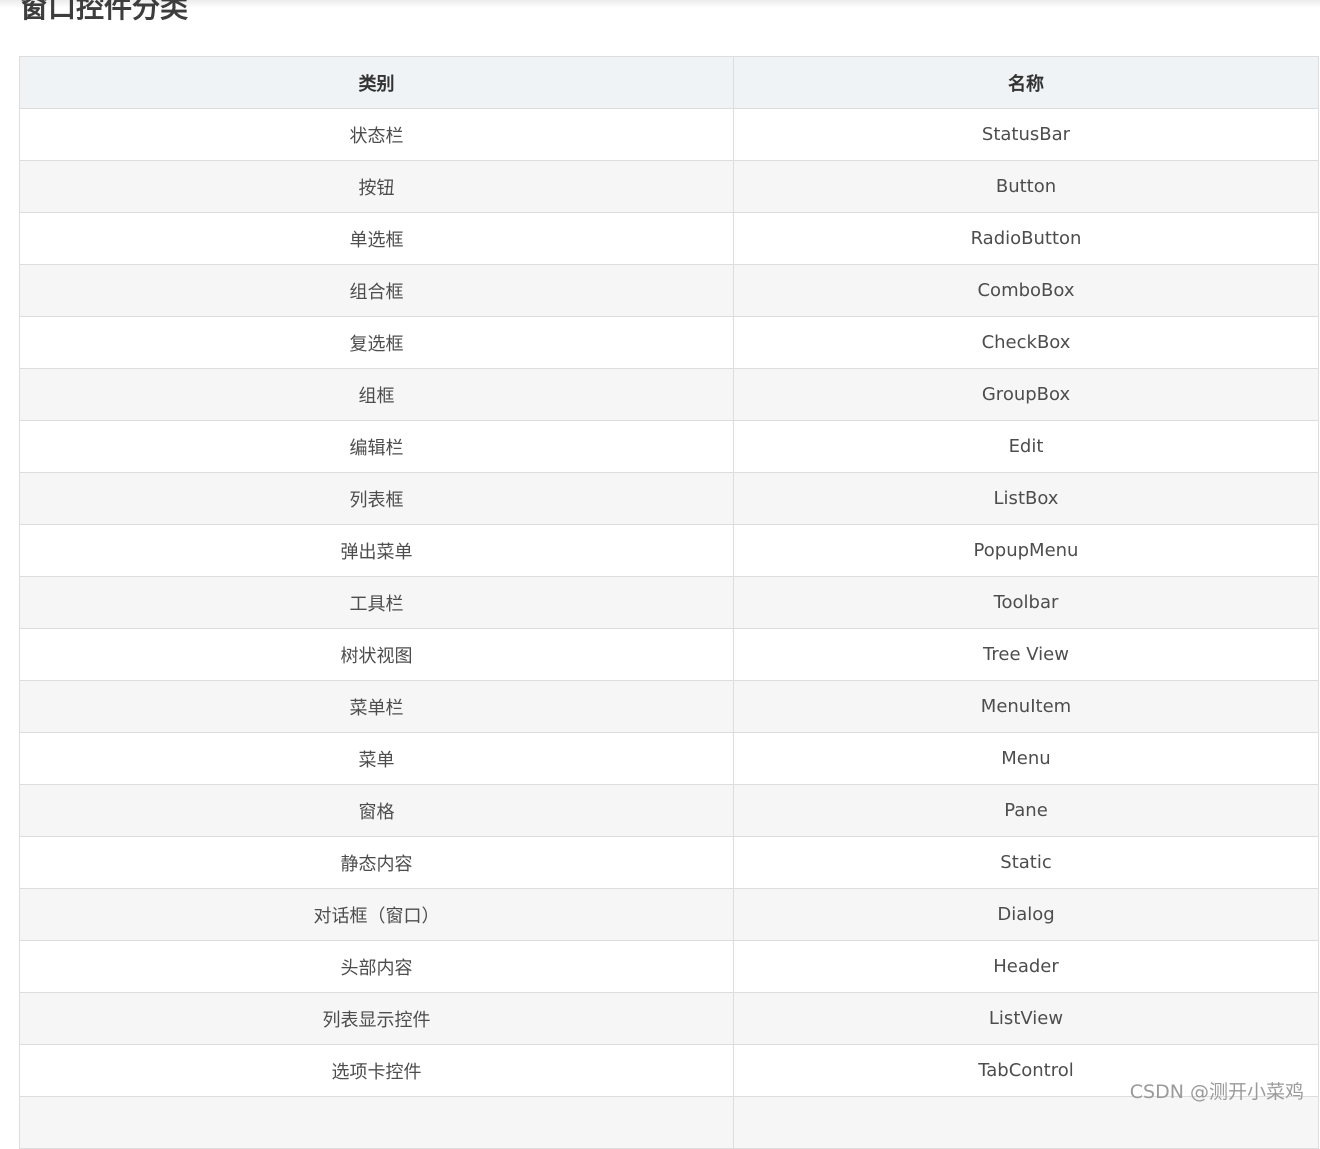 The height and width of the screenshot is (1149, 1320). What do you see at coordinates (1026, 238) in the screenshot?
I see `control-name-cell: RadioButton` at bounding box center [1026, 238].